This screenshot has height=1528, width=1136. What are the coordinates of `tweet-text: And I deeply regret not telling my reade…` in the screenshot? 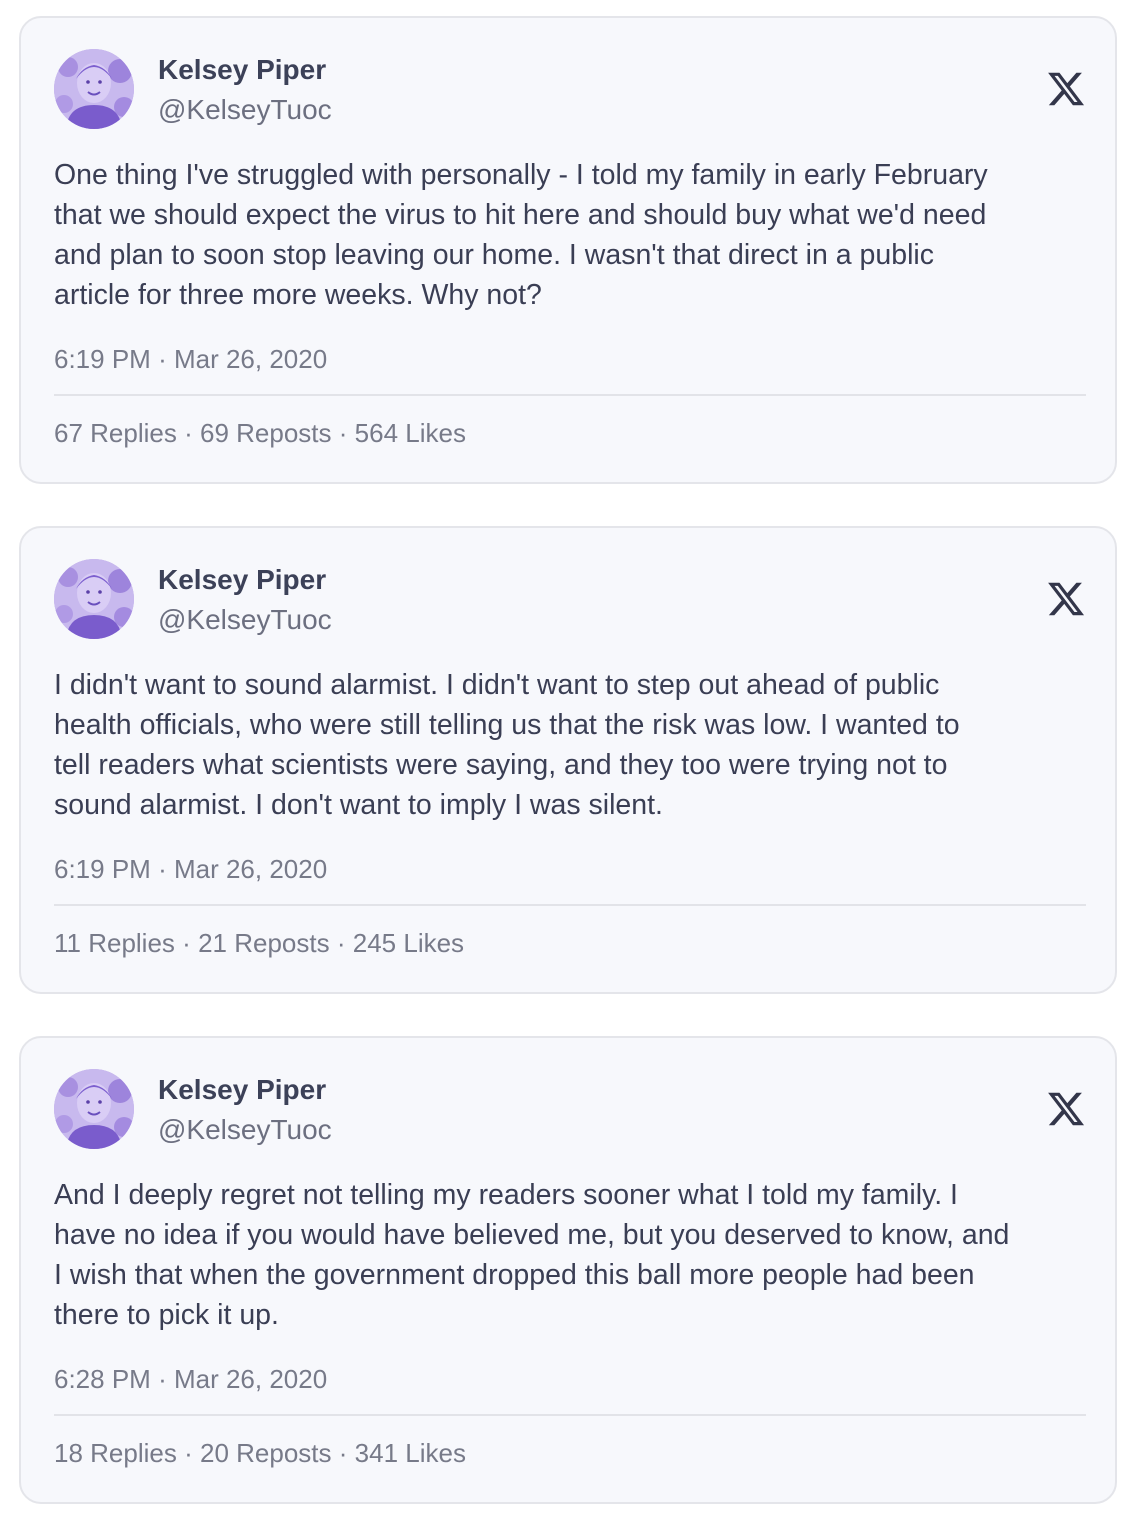 It's located at (574, 1255).